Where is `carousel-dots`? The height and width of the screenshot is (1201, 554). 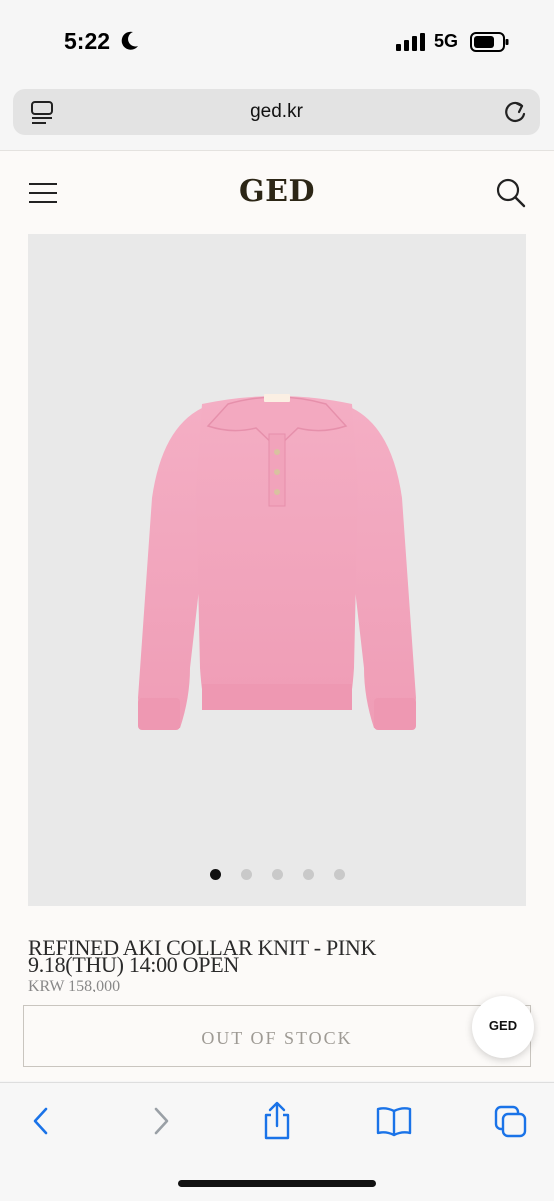 carousel-dots is located at coordinates (277, 873).